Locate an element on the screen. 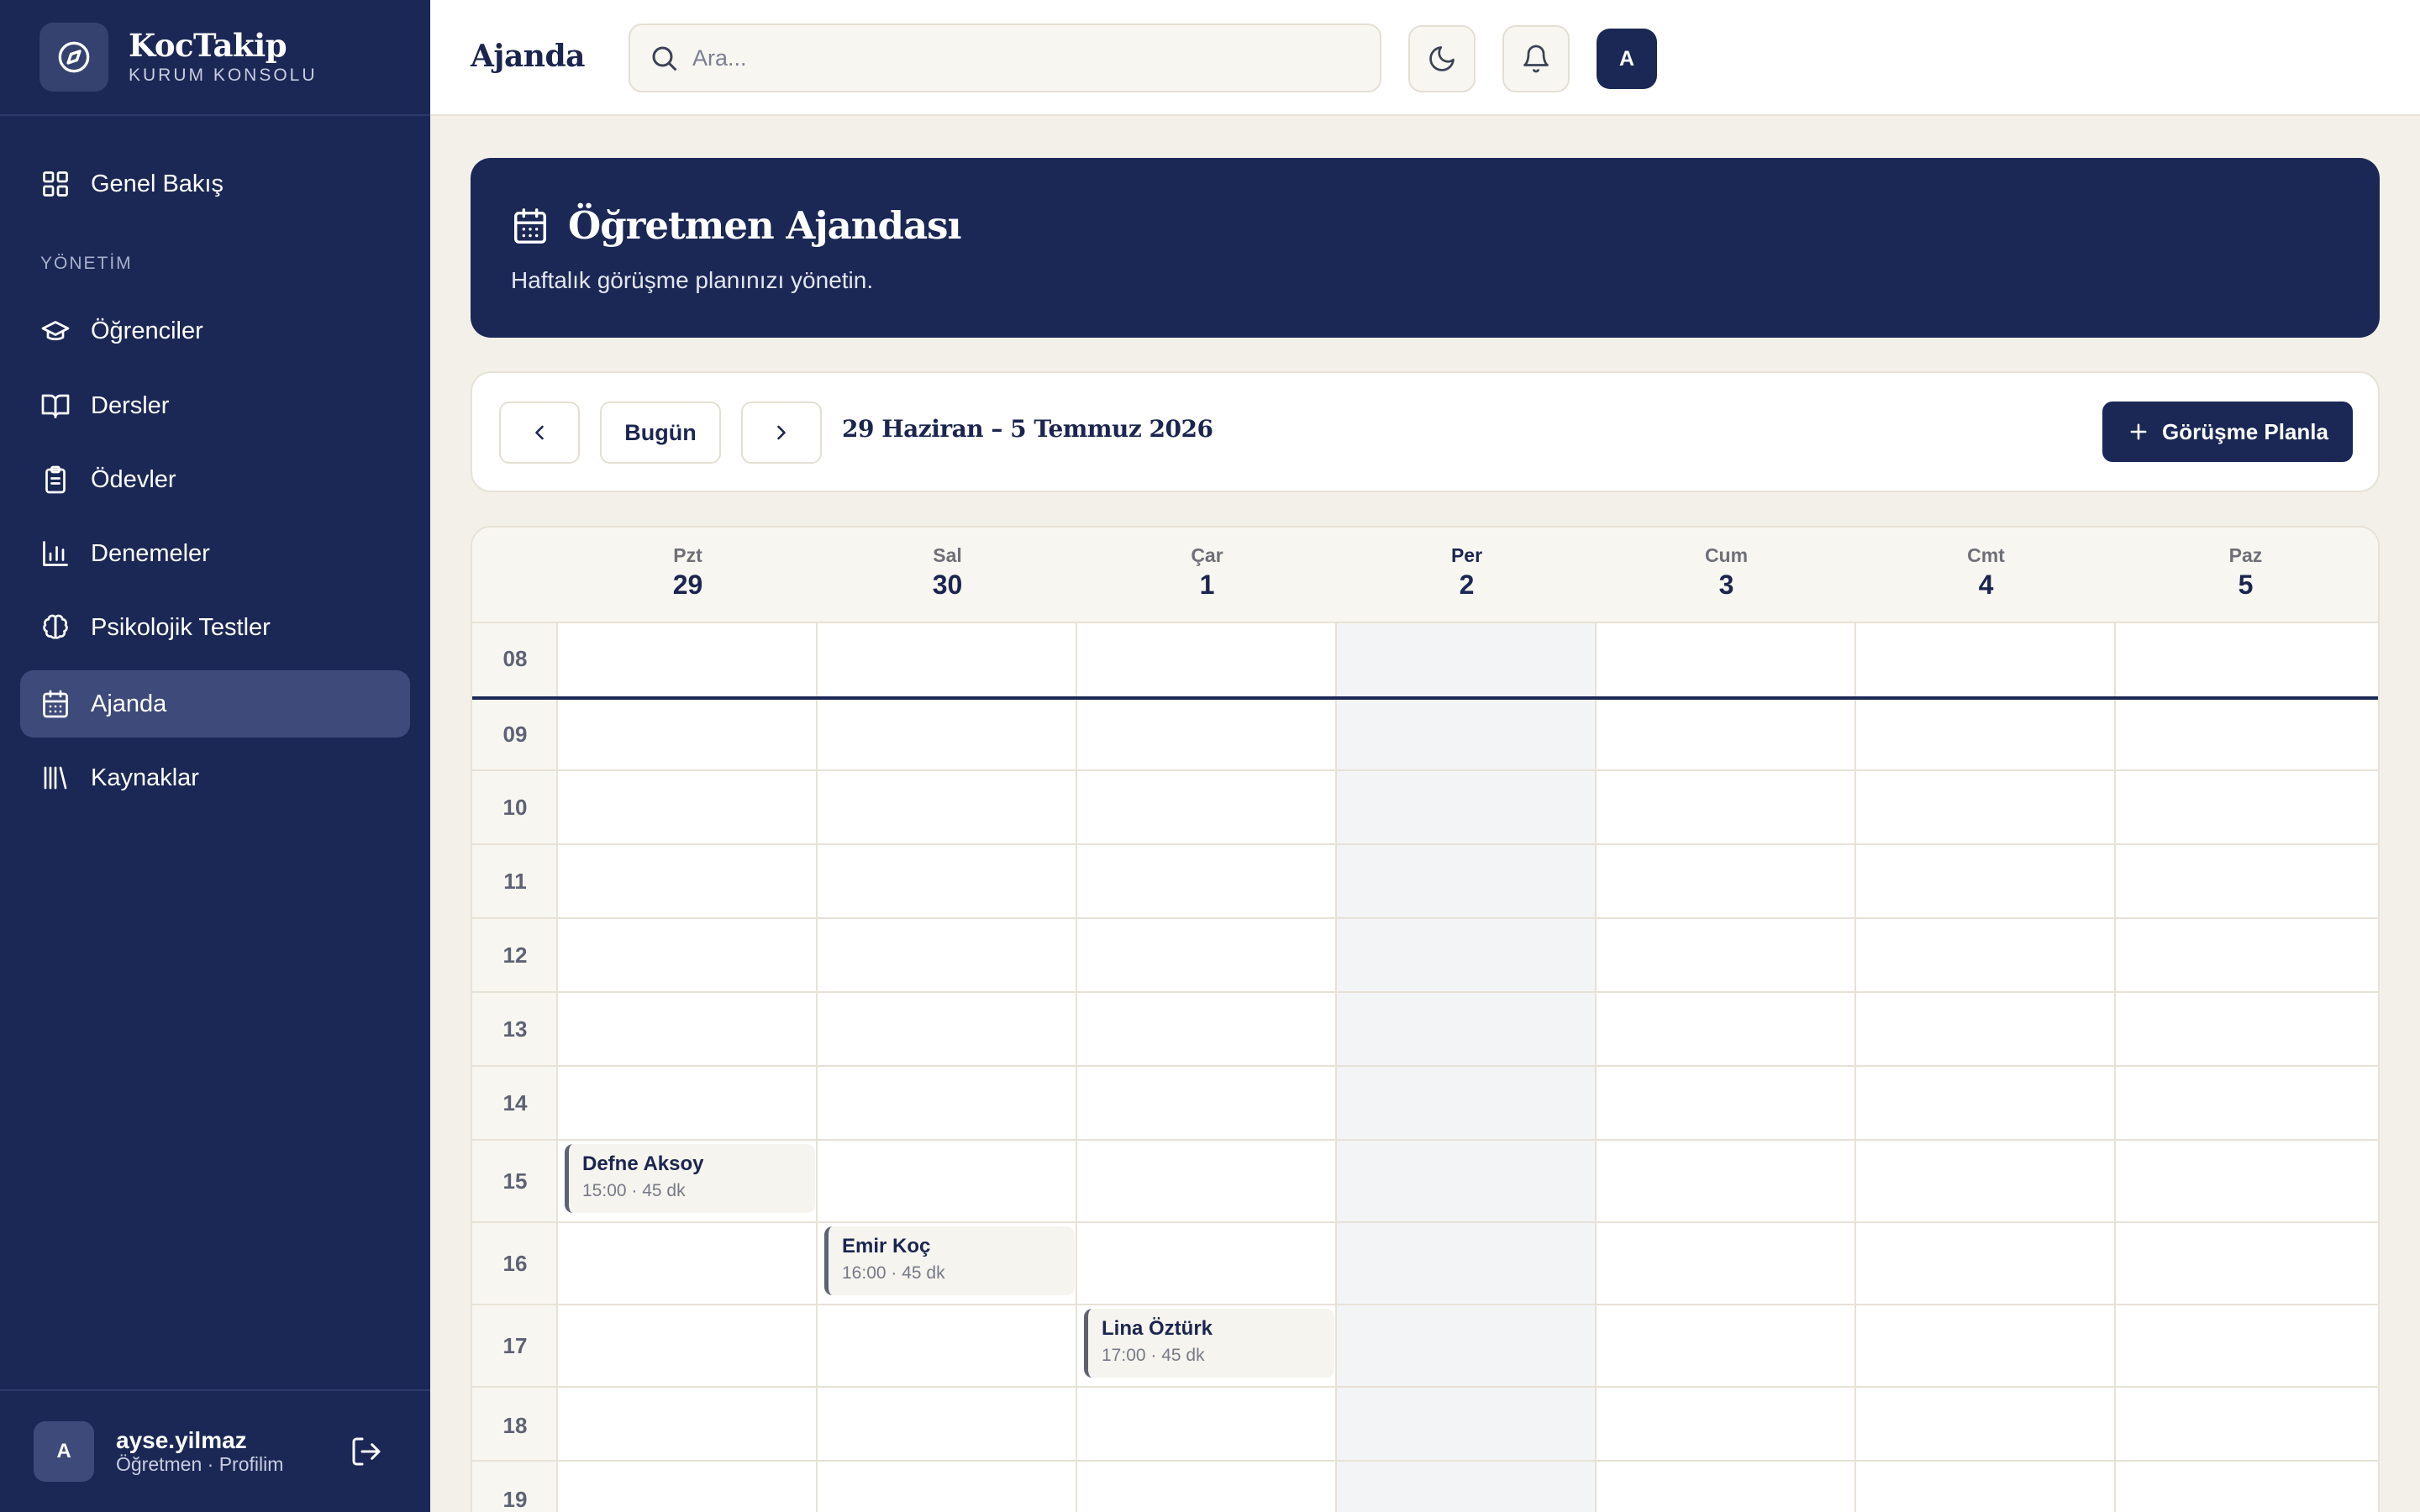  brand-name: KocTakip is located at coordinates (208, 45).